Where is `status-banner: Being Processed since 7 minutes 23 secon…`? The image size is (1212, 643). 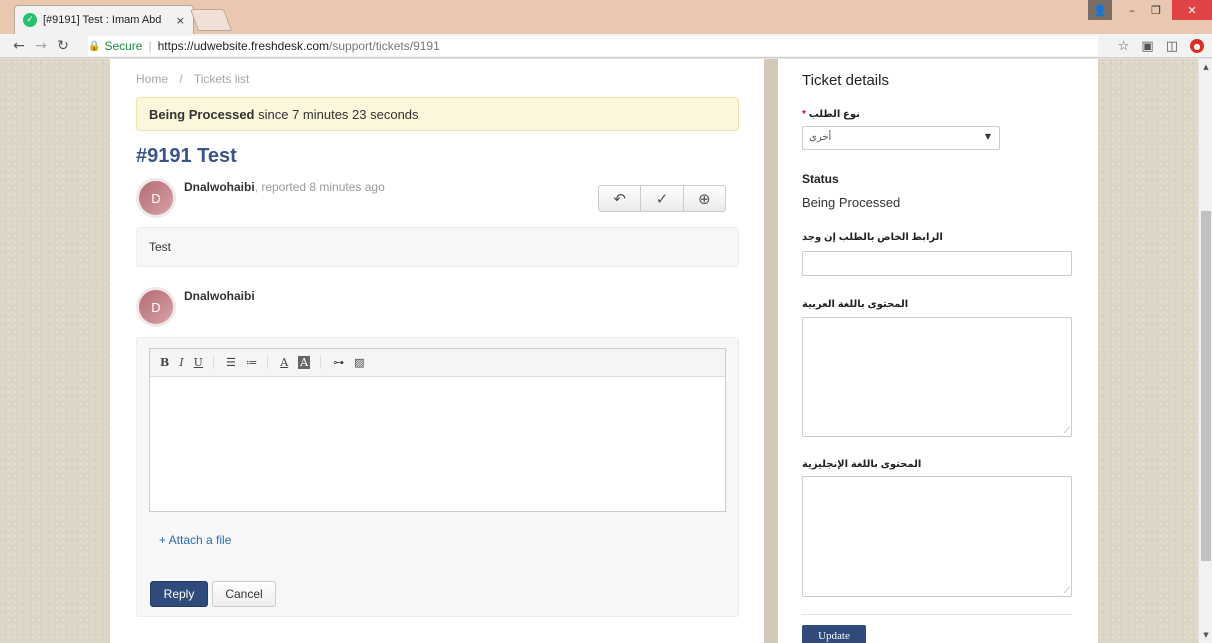
status-banner: Being Processed since 7 minutes 23 secon… is located at coordinates (437, 114).